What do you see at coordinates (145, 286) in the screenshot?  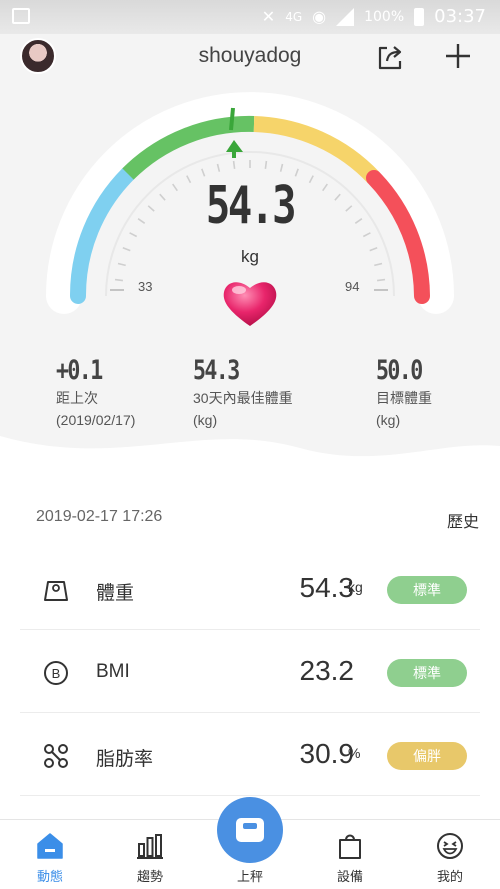 I see `gauge-min-label: 33` at bounding box center [145, 286].